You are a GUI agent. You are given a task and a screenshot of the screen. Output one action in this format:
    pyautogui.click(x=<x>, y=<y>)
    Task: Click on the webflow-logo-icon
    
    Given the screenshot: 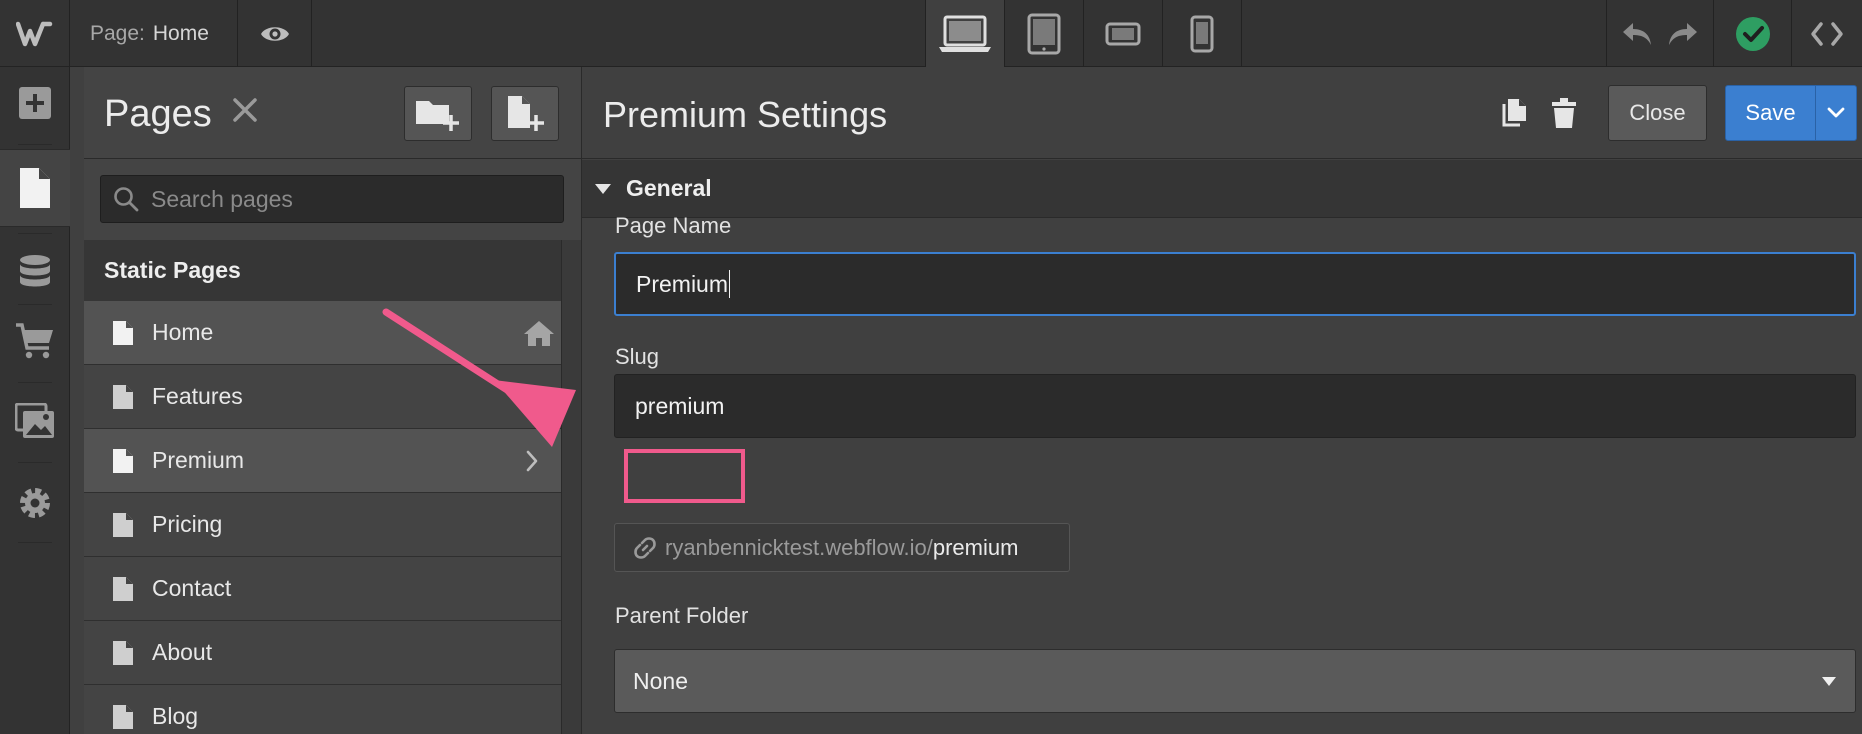 What is the action you would take?
    pyautogui.click(x=35, y=33)
    